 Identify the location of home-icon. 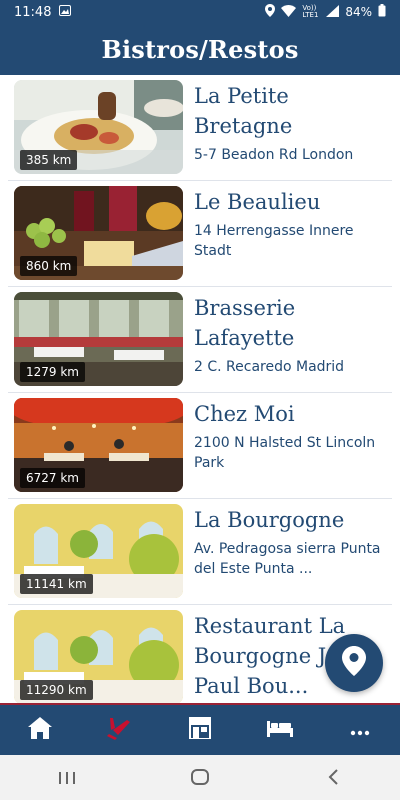
(40, 730).